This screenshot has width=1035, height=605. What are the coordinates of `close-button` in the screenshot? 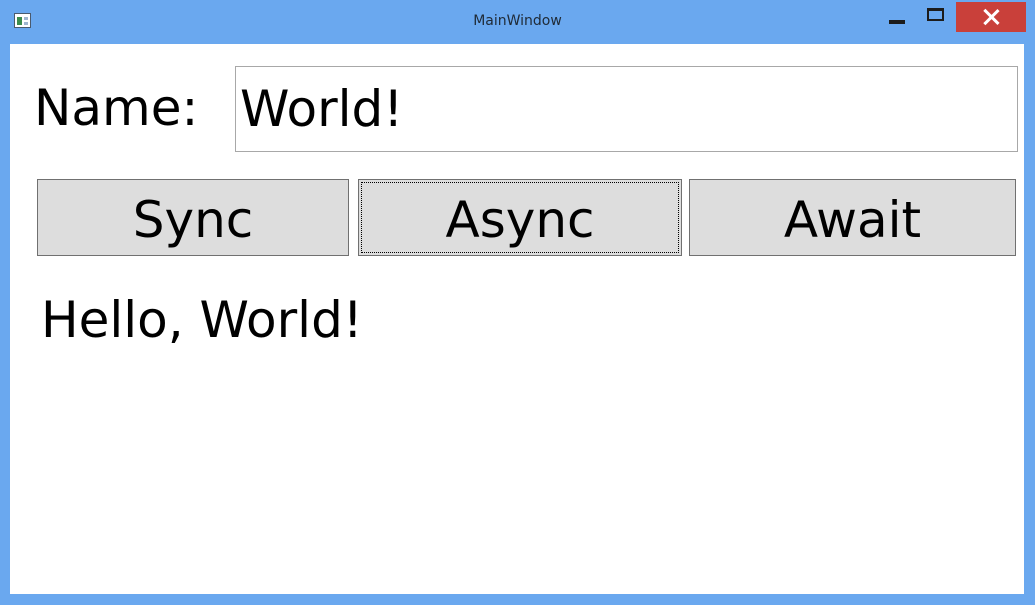 It's located at (991, 17).